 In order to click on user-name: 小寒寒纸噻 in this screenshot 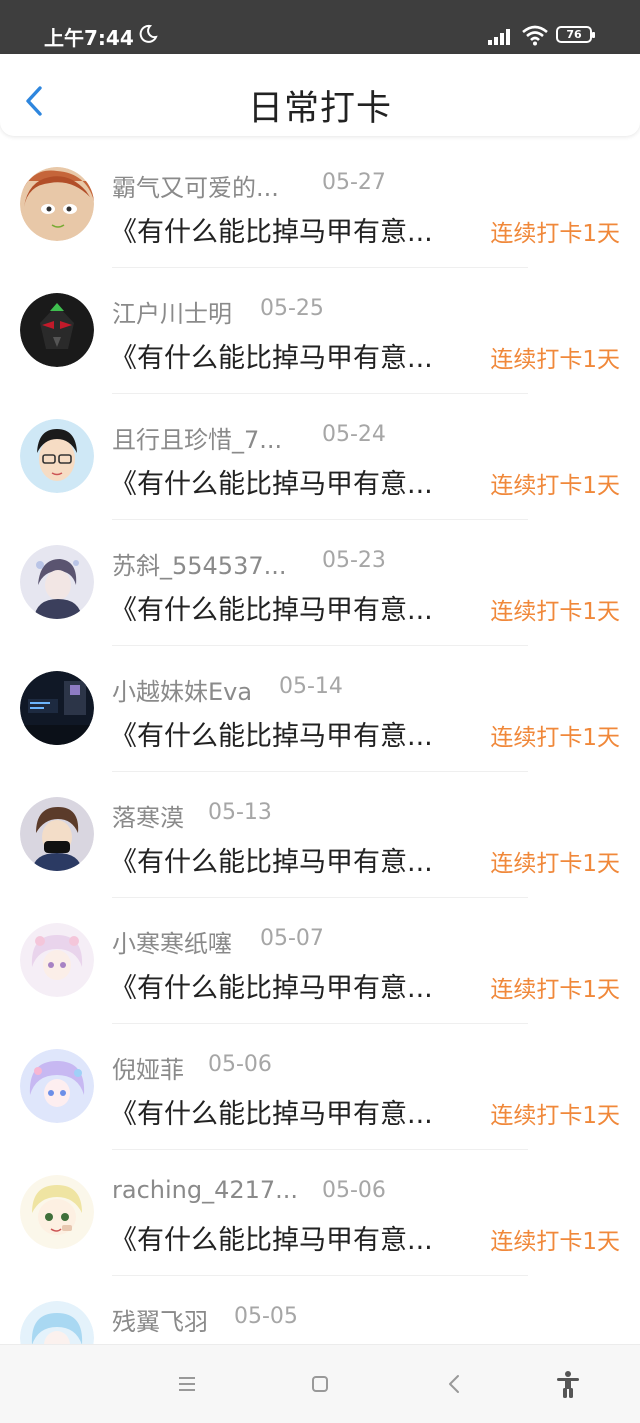, I will do `click(172, 944)`.